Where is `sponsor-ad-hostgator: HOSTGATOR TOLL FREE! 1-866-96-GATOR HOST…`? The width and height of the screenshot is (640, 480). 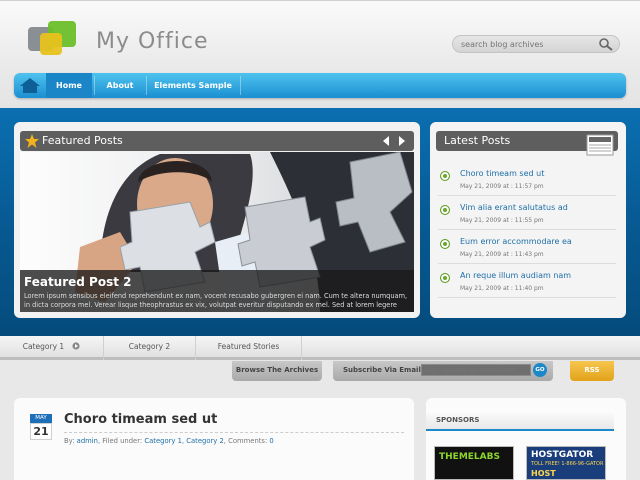
sponsor-ad-hostgator: HOSTGATOR TOLL FREE! 1-866-96-GATOR HOST… is located at coordinates (566, 463).